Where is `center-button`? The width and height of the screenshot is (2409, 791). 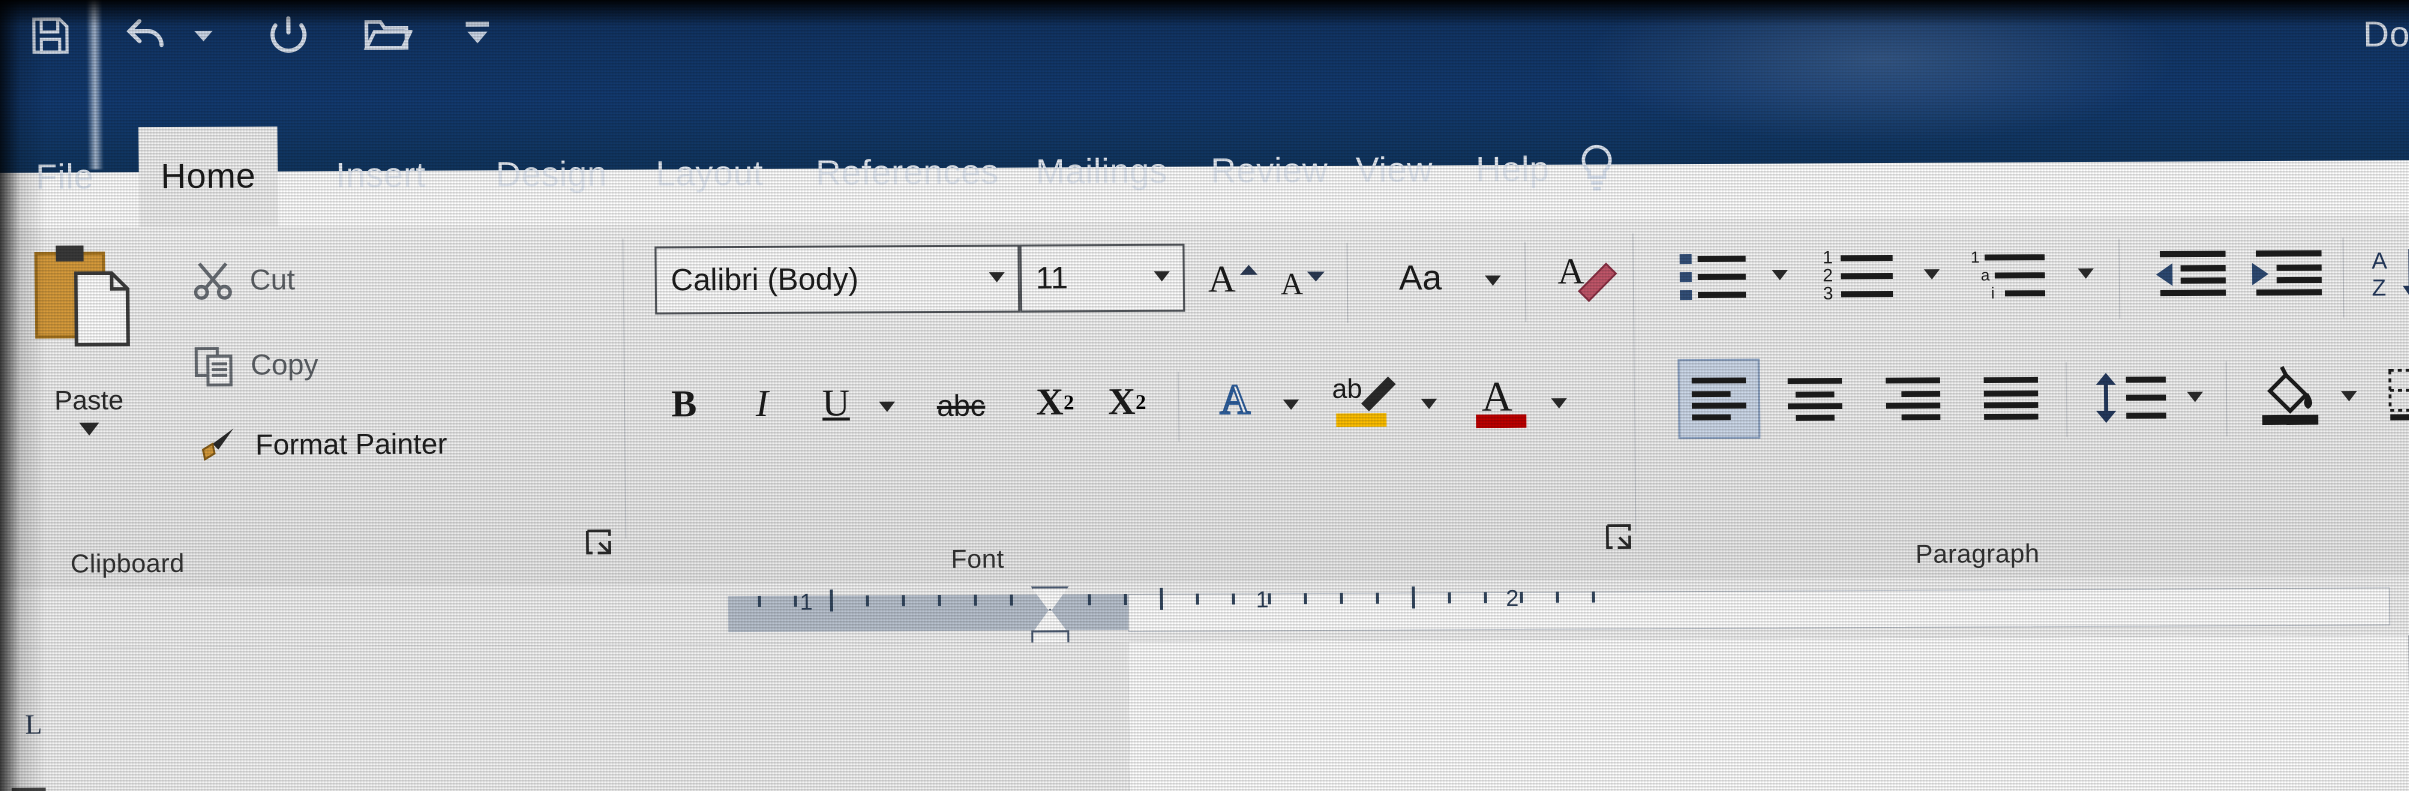 center-button is located at coordinates (1815, 399).